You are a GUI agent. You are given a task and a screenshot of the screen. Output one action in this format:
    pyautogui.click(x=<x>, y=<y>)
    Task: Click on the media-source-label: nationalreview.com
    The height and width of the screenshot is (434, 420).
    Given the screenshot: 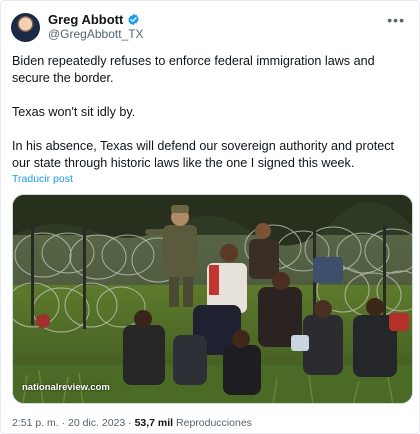 What is the action you would take?
    pyautogui.click(x=66, y=387)
    